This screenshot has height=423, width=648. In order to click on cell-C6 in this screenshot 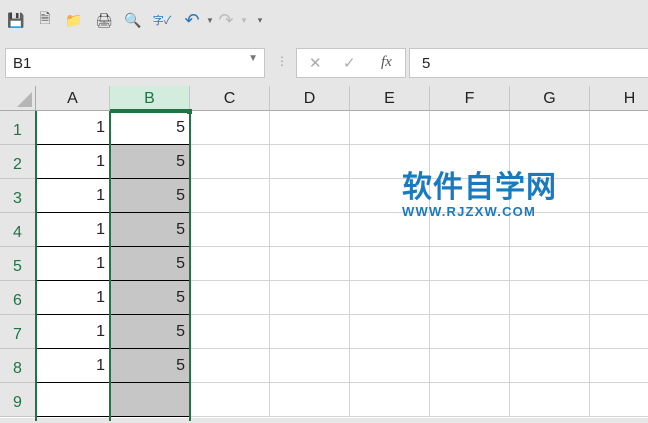, I will do `click(230, 298)`.